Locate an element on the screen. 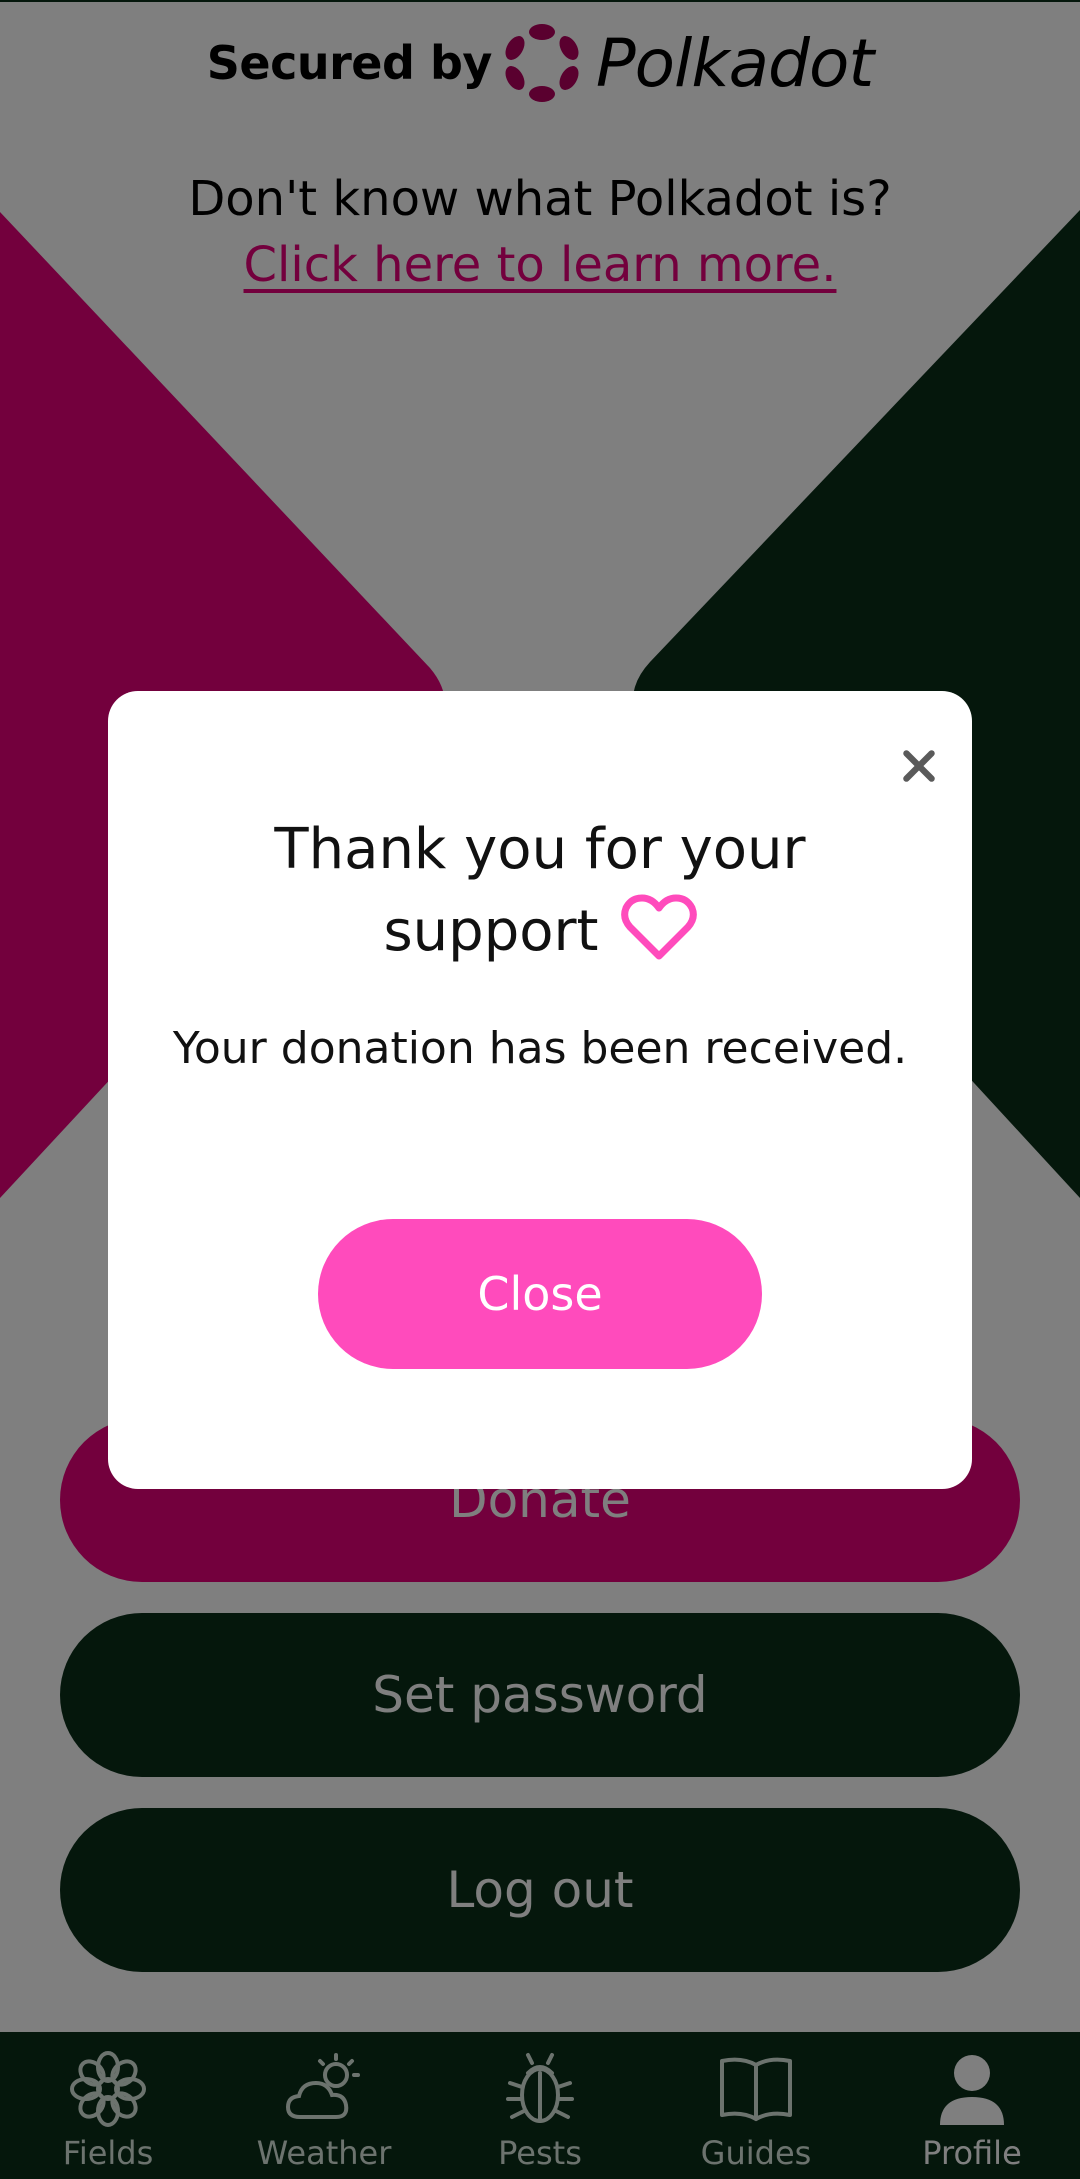 This screenshot has width=1080, height=2179. dialog-title-text: Thank you for your support is located at coordinates (540, 890).